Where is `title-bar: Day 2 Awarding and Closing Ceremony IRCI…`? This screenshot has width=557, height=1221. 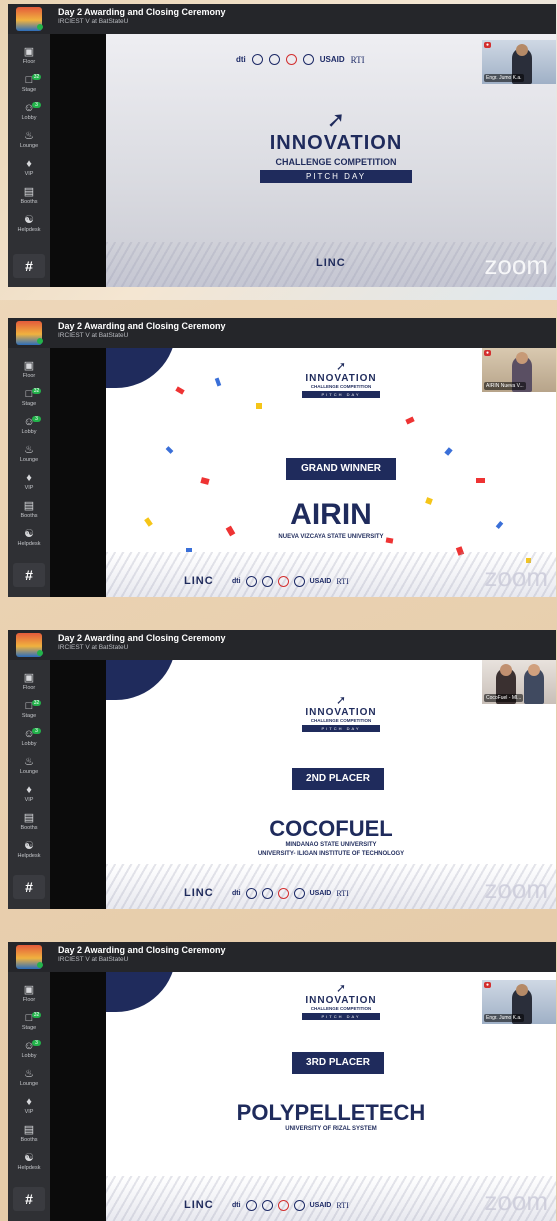
title-bar: Day 2 Awarding and Closing Ceremony IRCI… is located at coordinates (282, 645).